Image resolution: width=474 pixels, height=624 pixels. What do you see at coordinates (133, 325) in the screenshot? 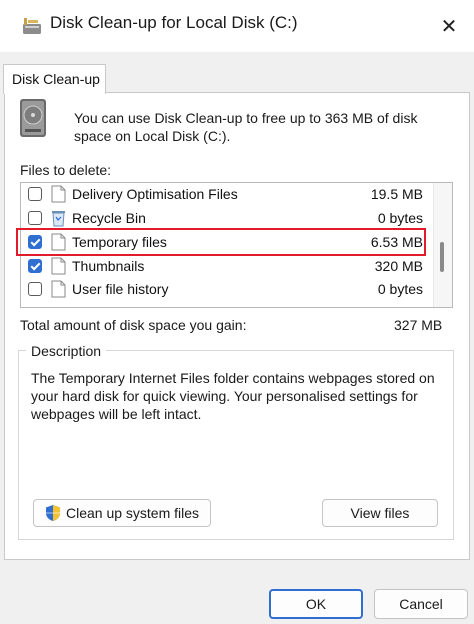
I see `total-gain-label: Total amount of disk space you gain:` at bounding box center [133, 325].